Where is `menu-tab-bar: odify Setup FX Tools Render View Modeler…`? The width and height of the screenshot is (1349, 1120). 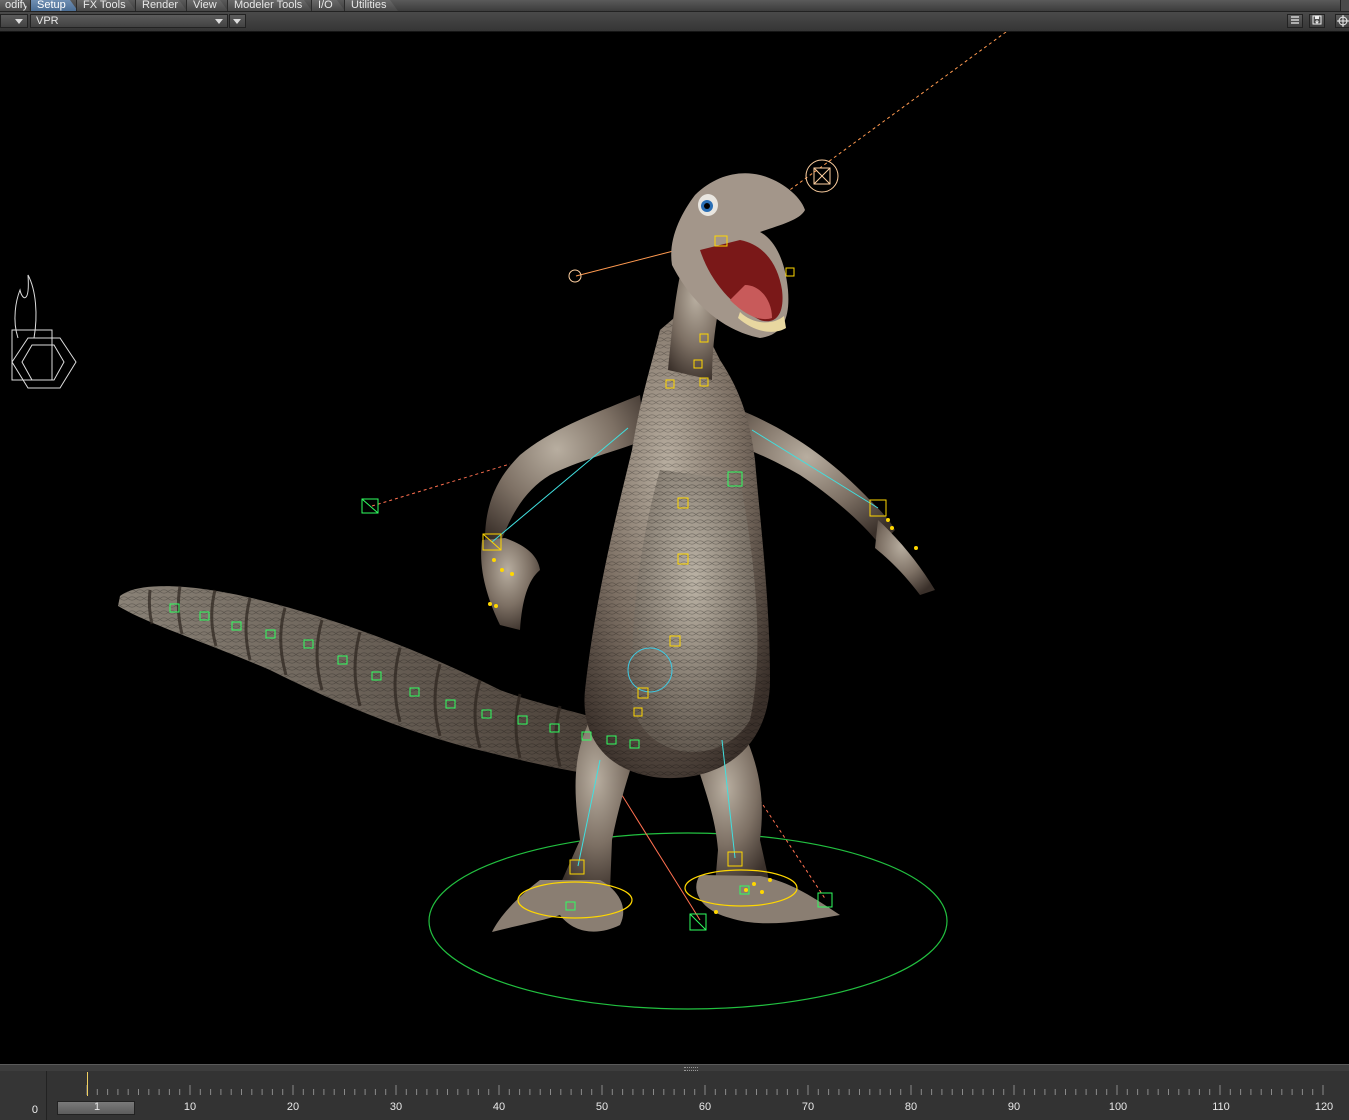 menu-tab-bar: odify Setup FX Tools Render View Modeler… is located at coordinates (674, 6).